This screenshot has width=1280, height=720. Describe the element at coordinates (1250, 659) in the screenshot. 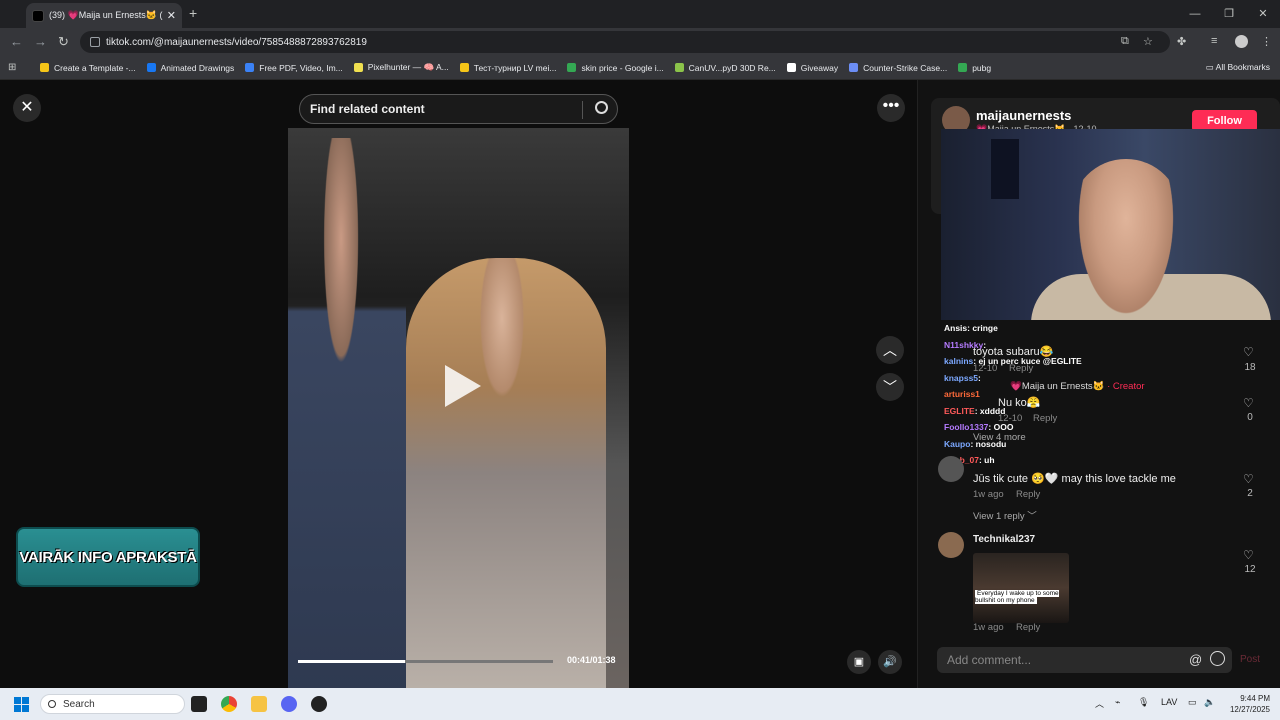

I see `post-button: Post` at that location.